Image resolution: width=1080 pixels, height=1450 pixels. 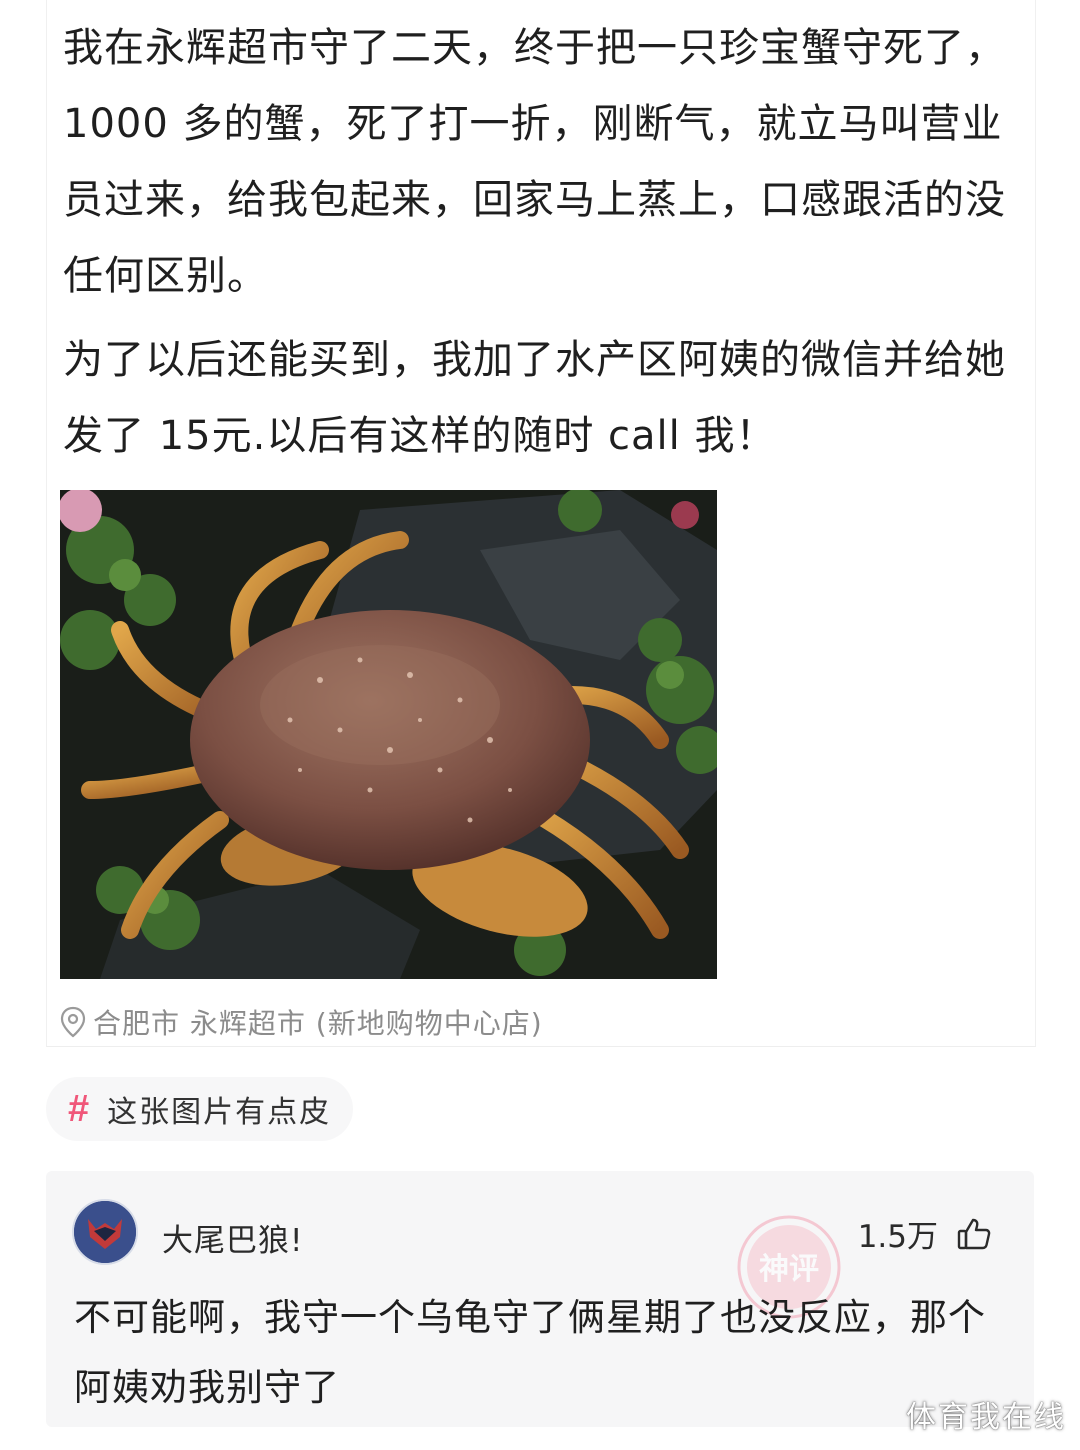 What do you see at coordinates (789, 1269) in the screenshot?
I see `stamp-label: 神评` at bounding box center [789, 1269].